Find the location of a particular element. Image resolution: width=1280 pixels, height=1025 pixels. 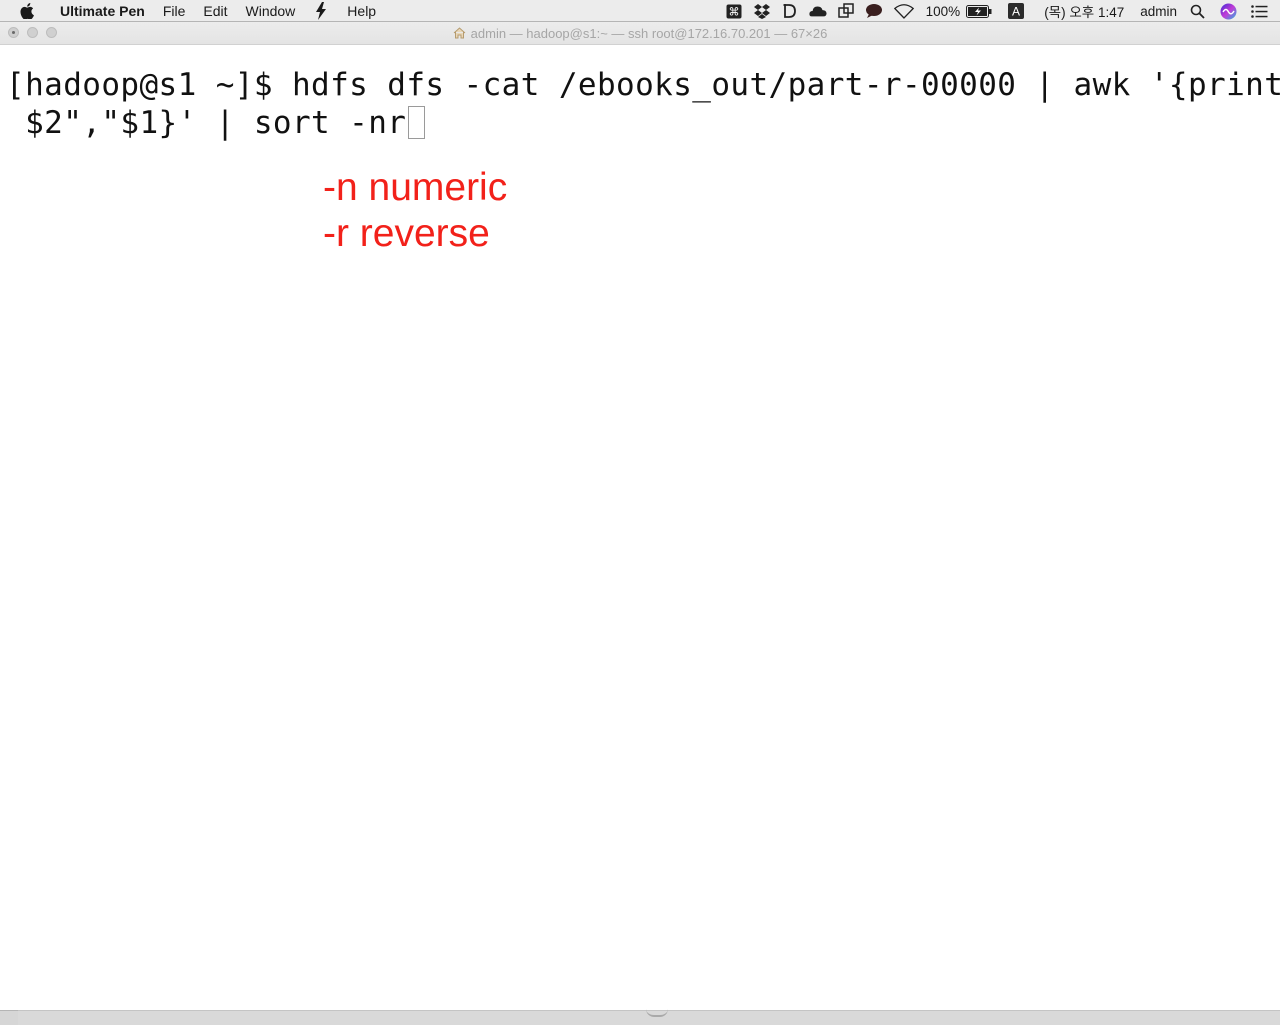

input-source-icon: A is located at coordinates (1016, 11).